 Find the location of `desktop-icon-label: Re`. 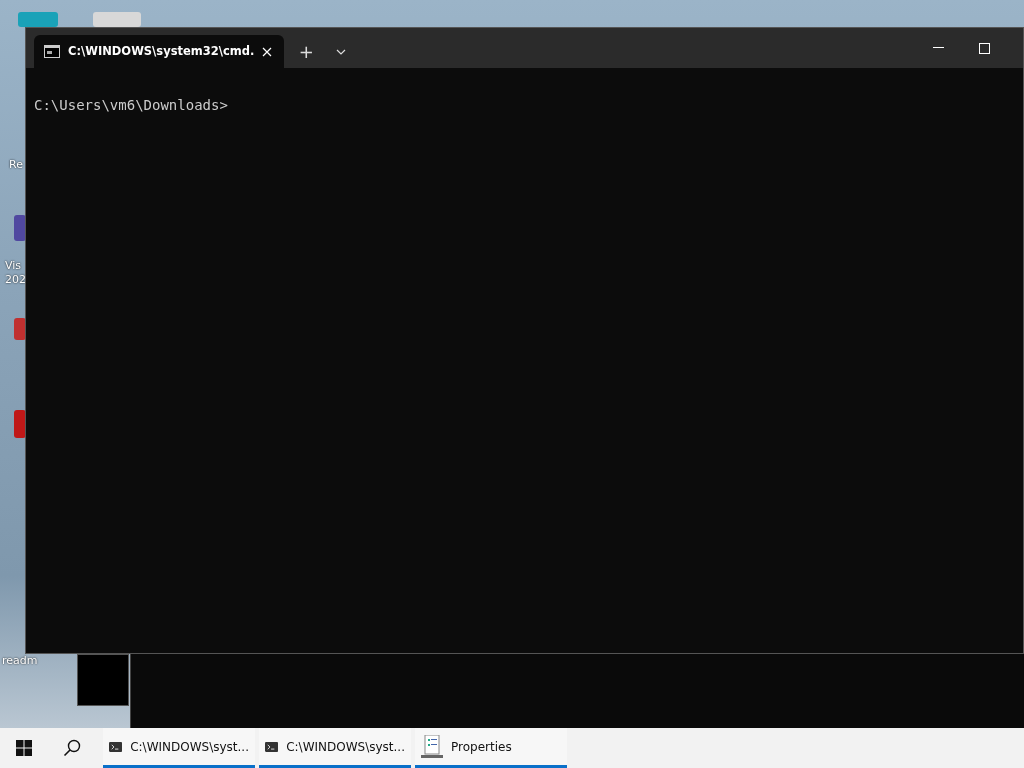

desktop-icon-label: Re is located at coordinates (16, 165).